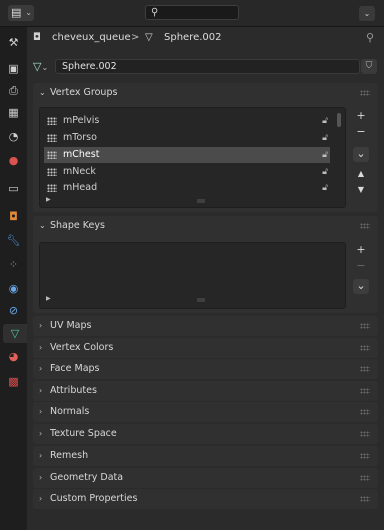 This screenshot has height=530, width=384. Describe the element at coordinates (361, 154) in the screenshot. I see `vertex-group-specials-menu: ⌄` at that location.